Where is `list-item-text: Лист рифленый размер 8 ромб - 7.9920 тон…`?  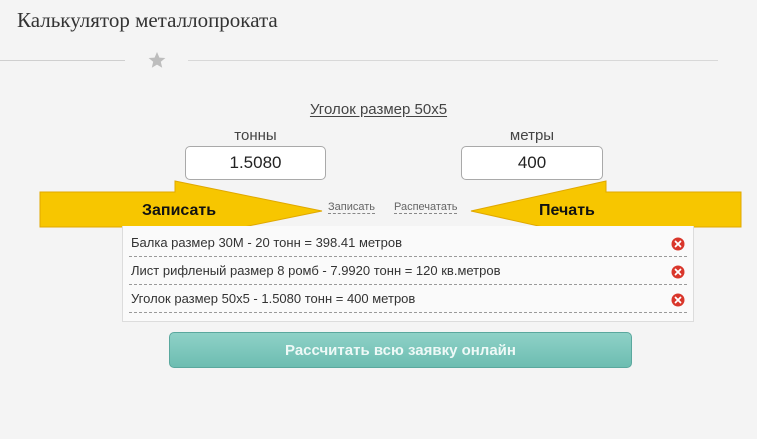
list-item-text: Лист рифленый размер 8 ромб - 7.9920 тон… is located at coordinates (316, 270).